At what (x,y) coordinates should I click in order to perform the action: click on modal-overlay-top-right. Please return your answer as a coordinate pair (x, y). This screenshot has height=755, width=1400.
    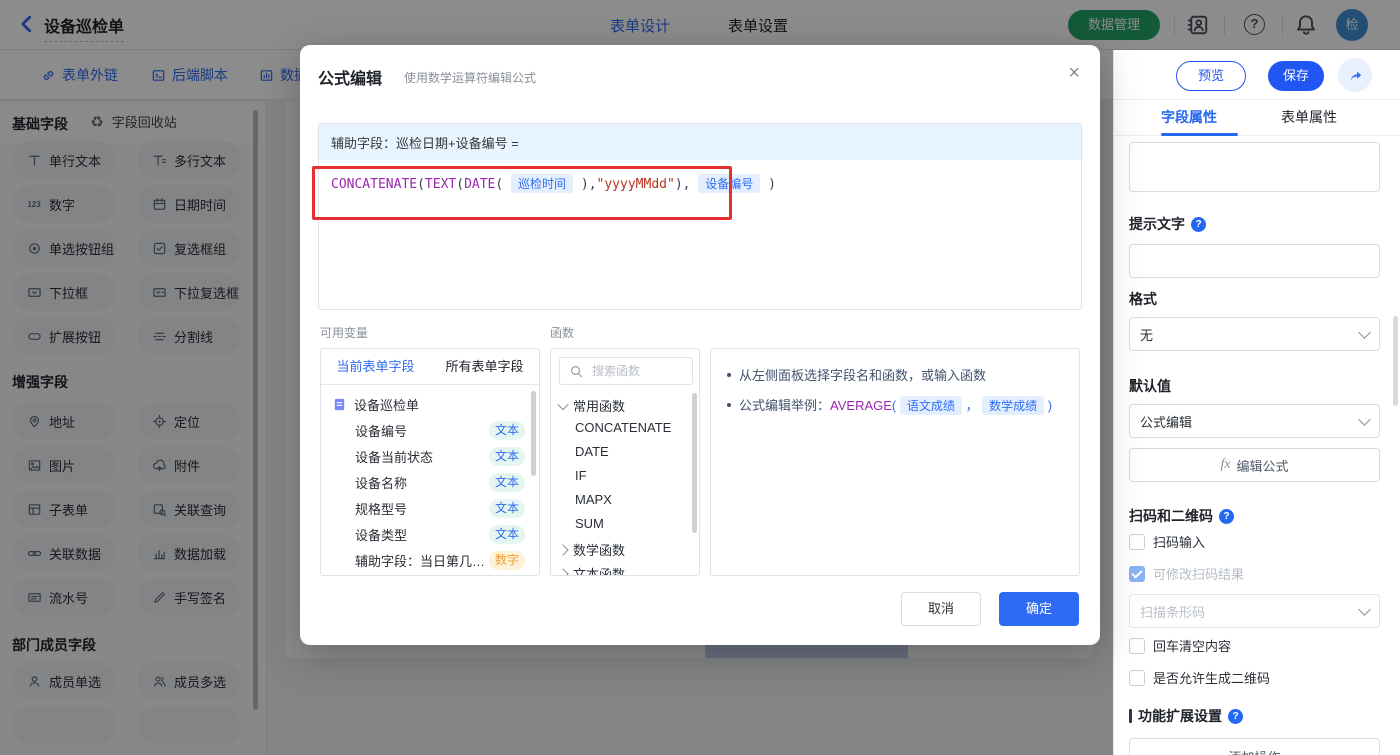
    Looking at the image, I should click on (1256, 25).